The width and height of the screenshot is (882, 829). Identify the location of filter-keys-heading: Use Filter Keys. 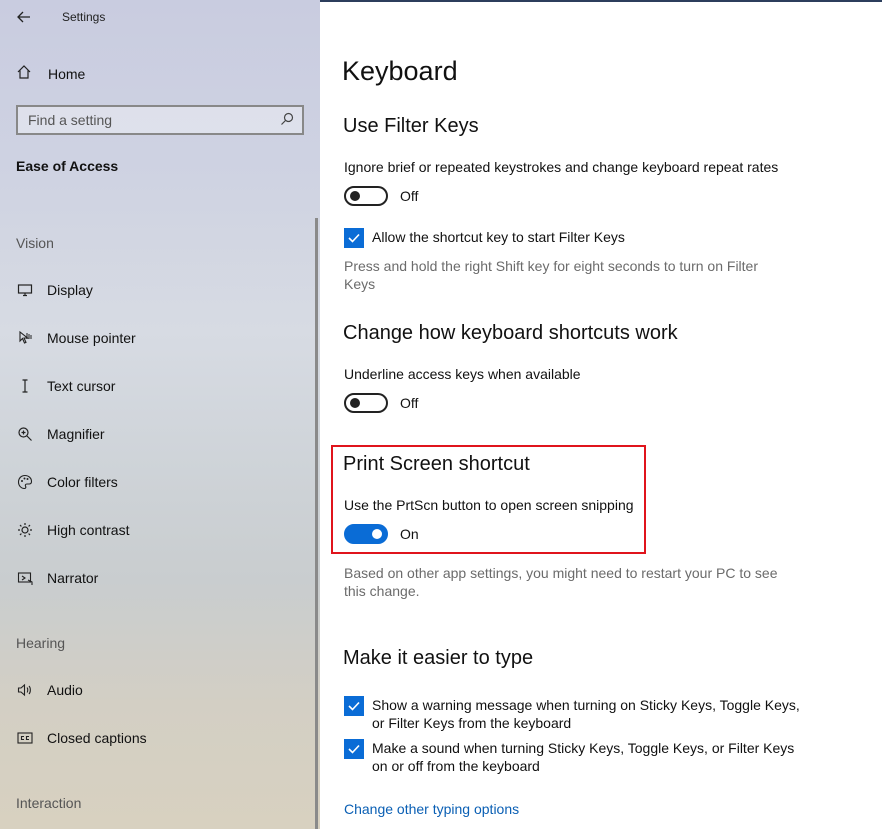
(411, 126).